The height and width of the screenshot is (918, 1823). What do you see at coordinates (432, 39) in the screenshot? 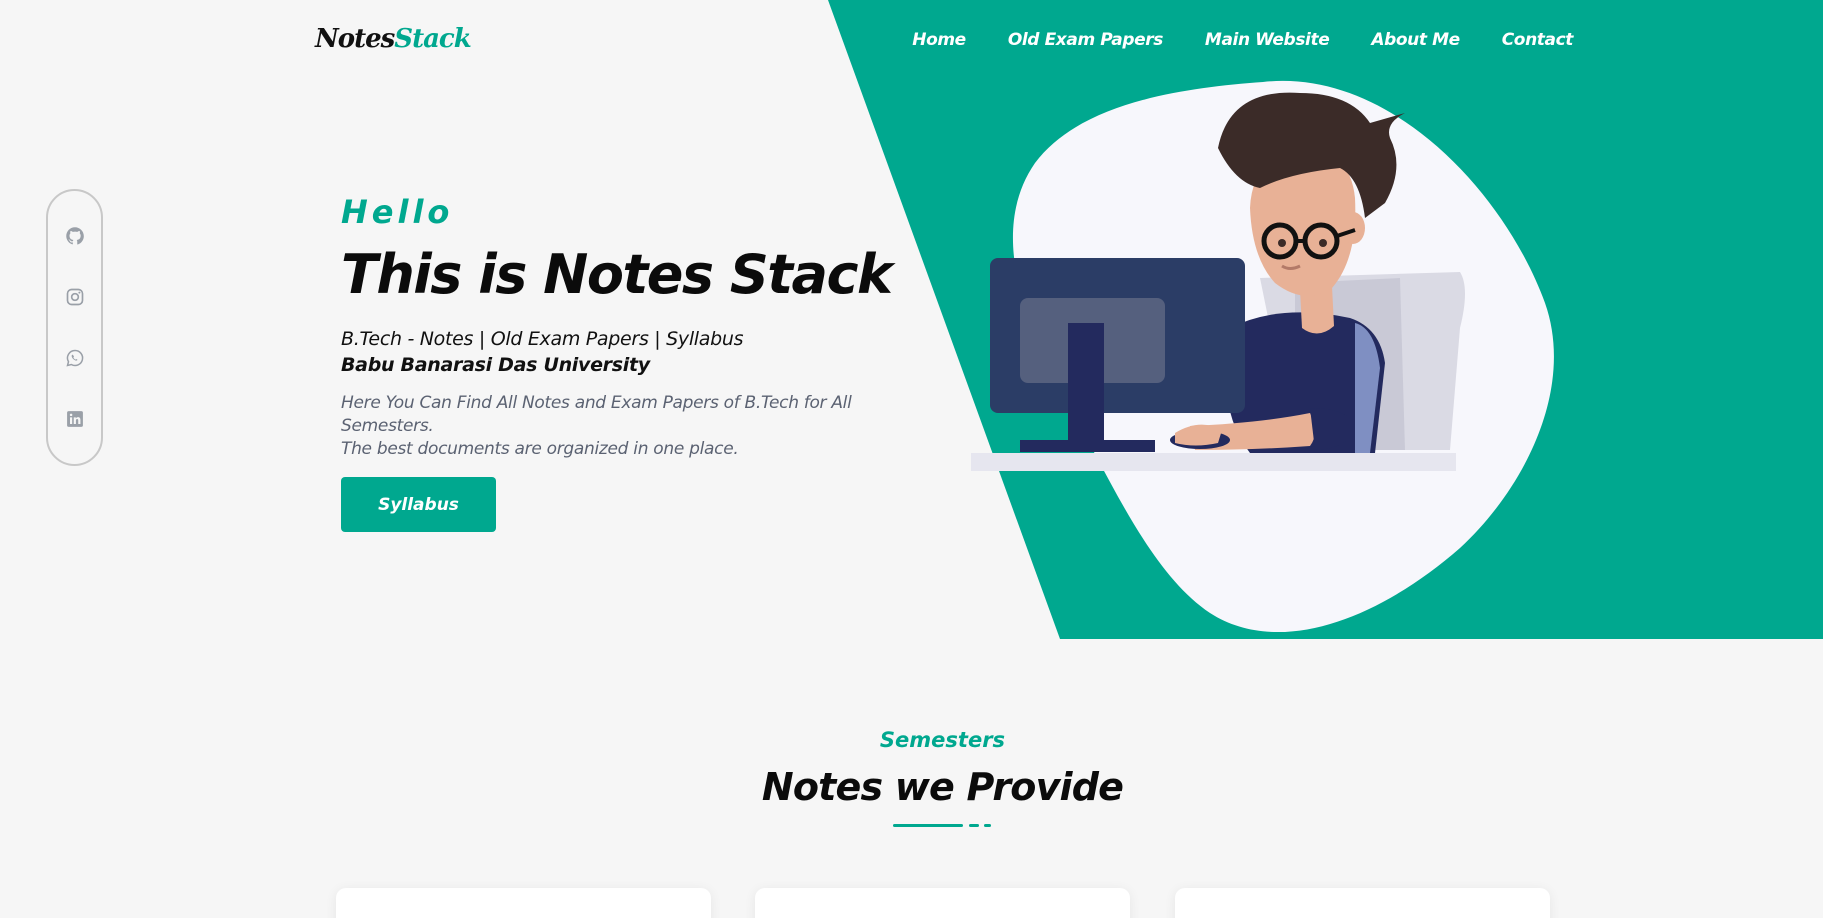
I see `logo-part-stack: Stack` at bounding box center [432, 39].